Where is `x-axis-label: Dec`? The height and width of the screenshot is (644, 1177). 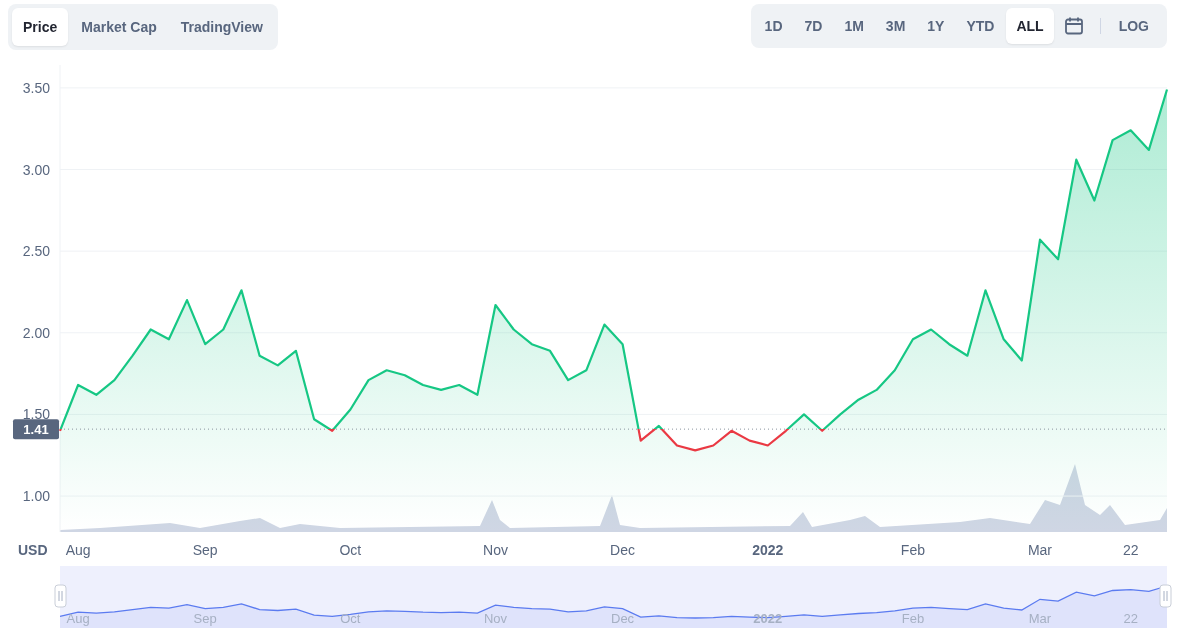
x-axis-label: Dec is located at coordinates (623, 550).